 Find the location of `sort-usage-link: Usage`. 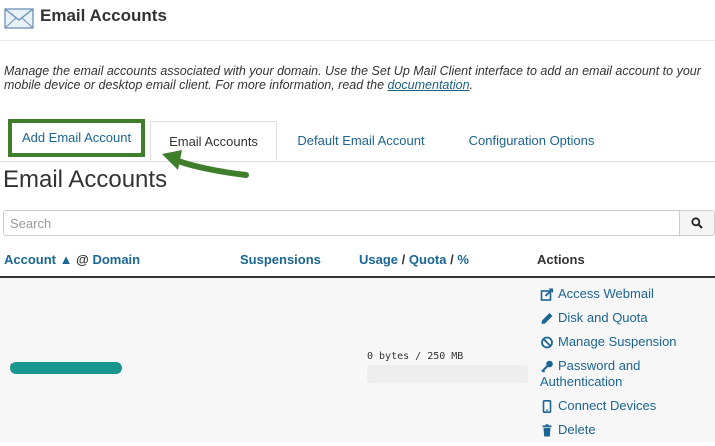

sort-usage-link: Usage is located at coordinates (378, 259).